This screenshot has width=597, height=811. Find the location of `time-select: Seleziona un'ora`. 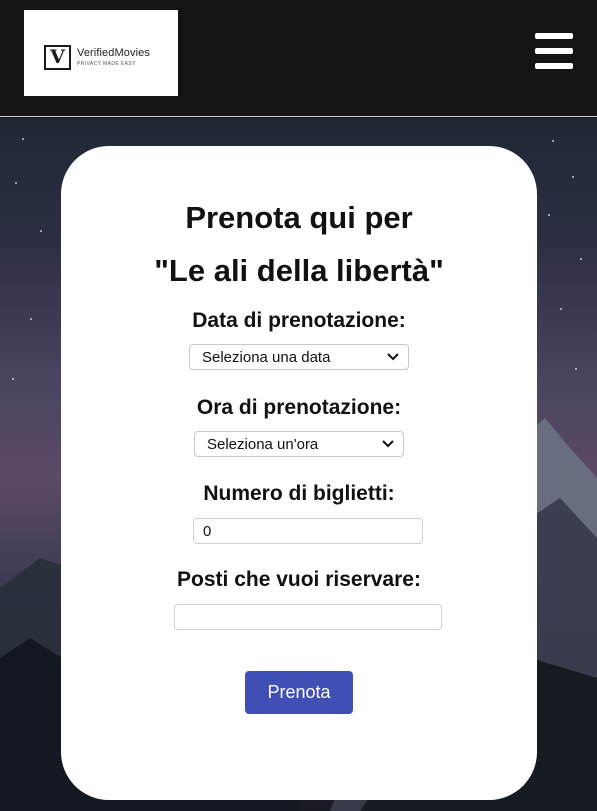

time-select: Seleziona un'ora is located at coordinates (299, 444).